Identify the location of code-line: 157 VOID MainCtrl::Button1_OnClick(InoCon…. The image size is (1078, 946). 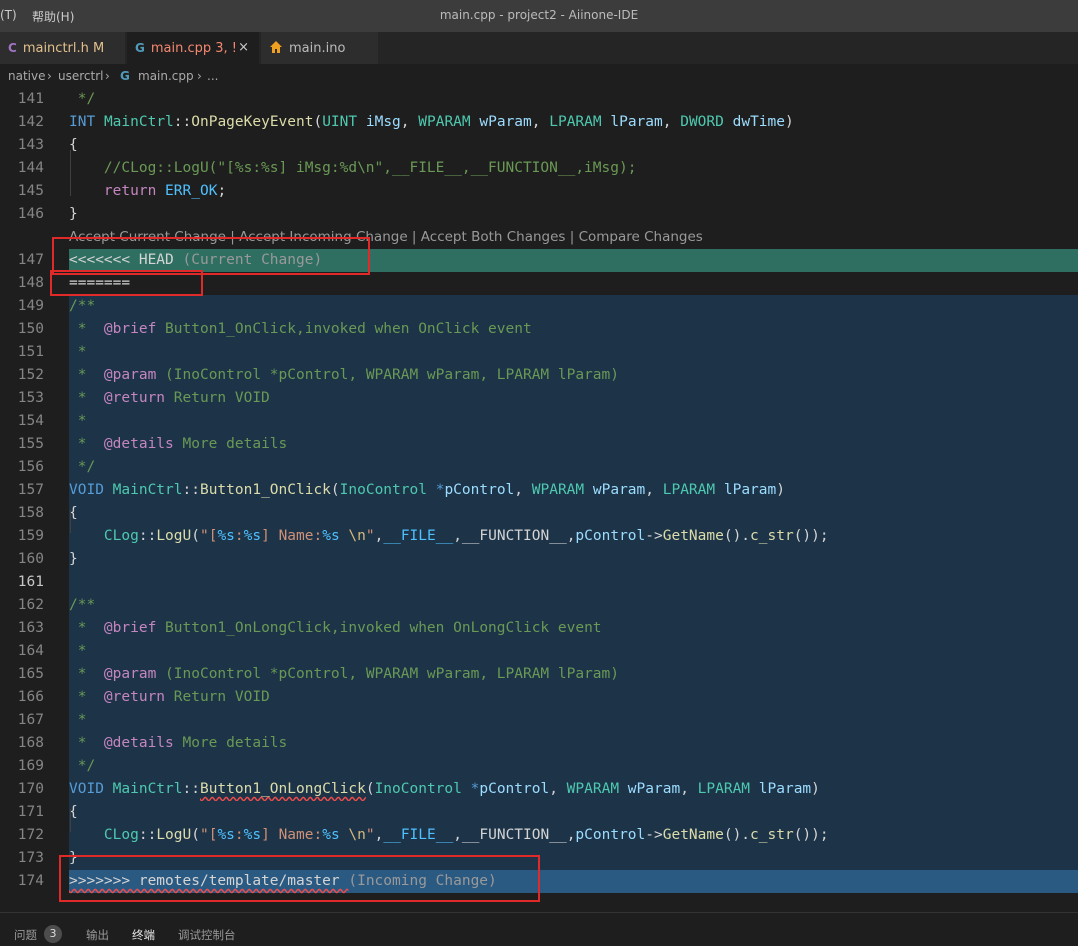
(539, 490).